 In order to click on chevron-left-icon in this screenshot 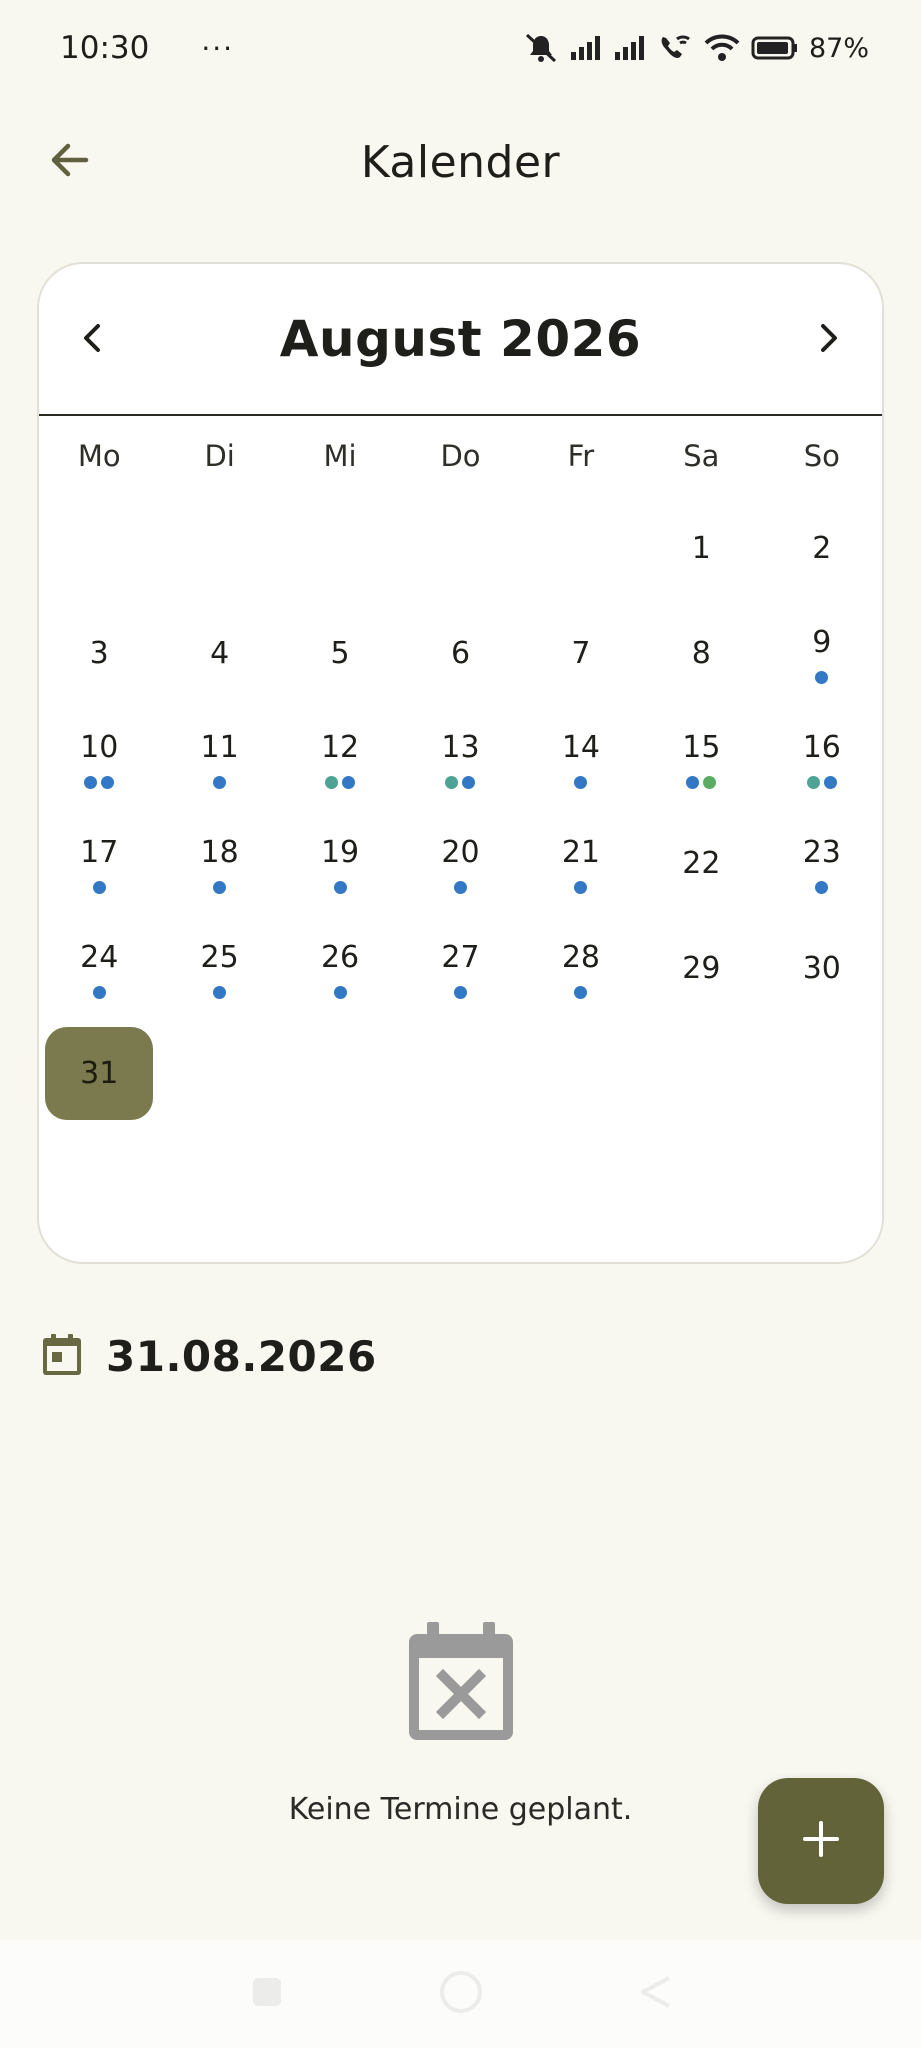, I will do `click(93, 340)`.